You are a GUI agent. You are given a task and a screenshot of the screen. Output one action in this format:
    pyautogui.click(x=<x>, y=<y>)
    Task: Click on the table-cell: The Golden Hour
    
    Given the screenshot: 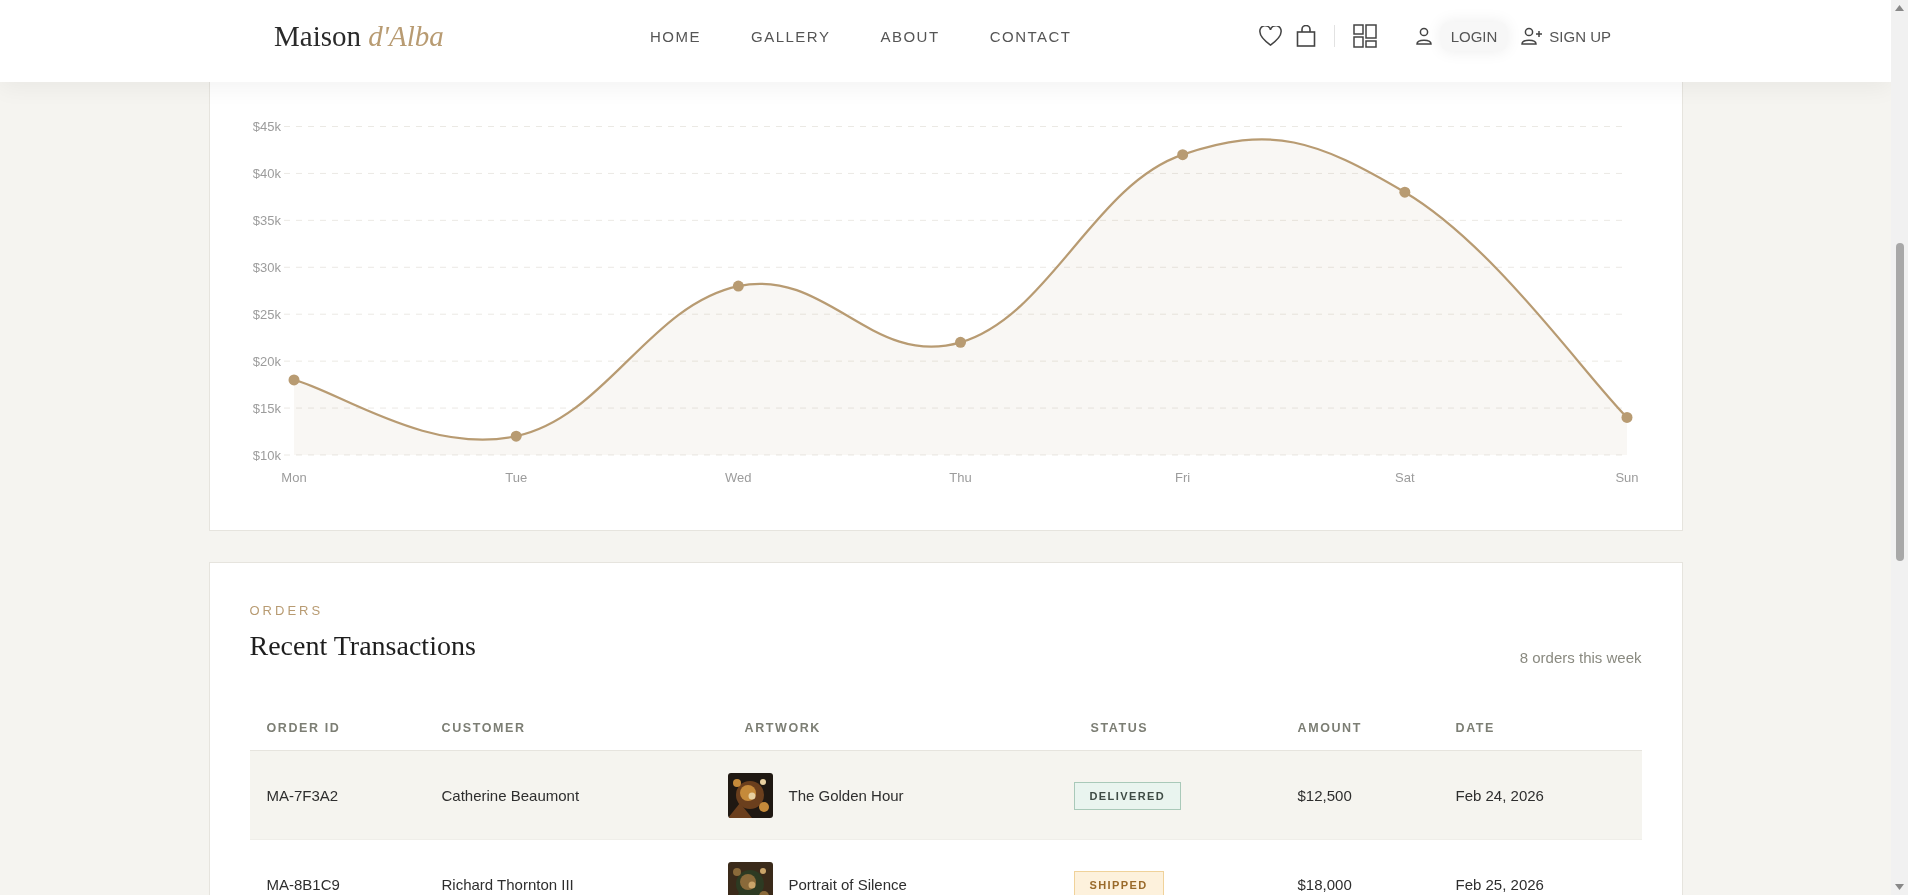 What is the action you would take?
    pyautogui.click(x=846, y=795)
    